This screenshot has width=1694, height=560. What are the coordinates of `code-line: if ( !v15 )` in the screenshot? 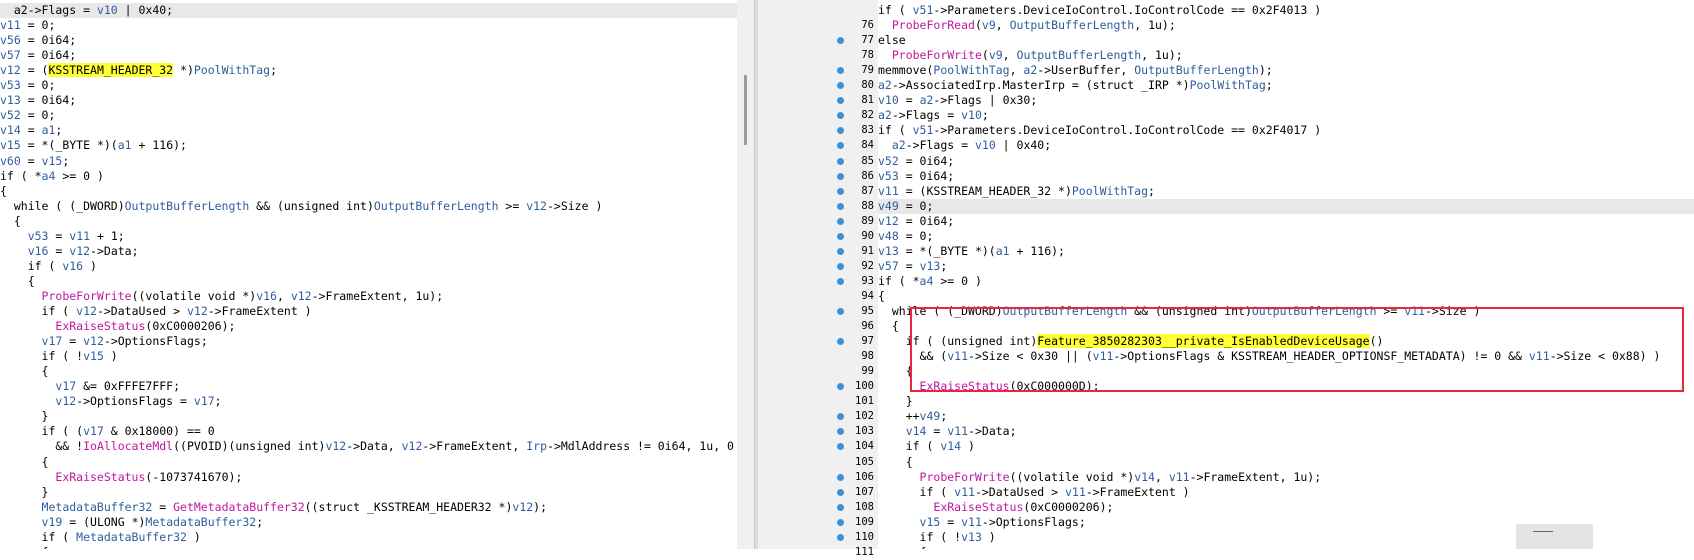 It's located at (59, 356).